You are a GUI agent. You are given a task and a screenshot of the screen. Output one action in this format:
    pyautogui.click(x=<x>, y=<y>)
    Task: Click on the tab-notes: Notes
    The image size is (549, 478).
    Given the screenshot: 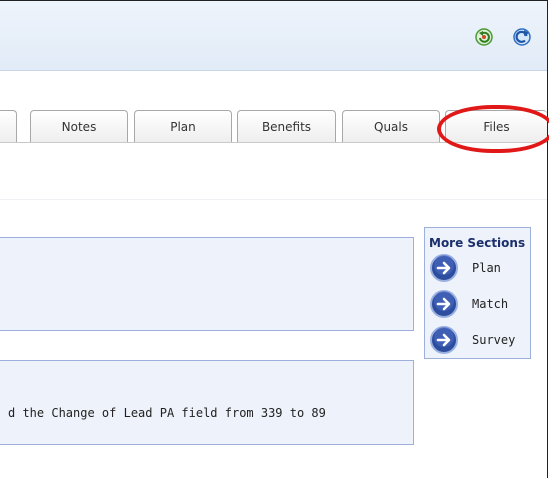 What is the action you would take?
    pyautogui.click(x=79, y=126)
    